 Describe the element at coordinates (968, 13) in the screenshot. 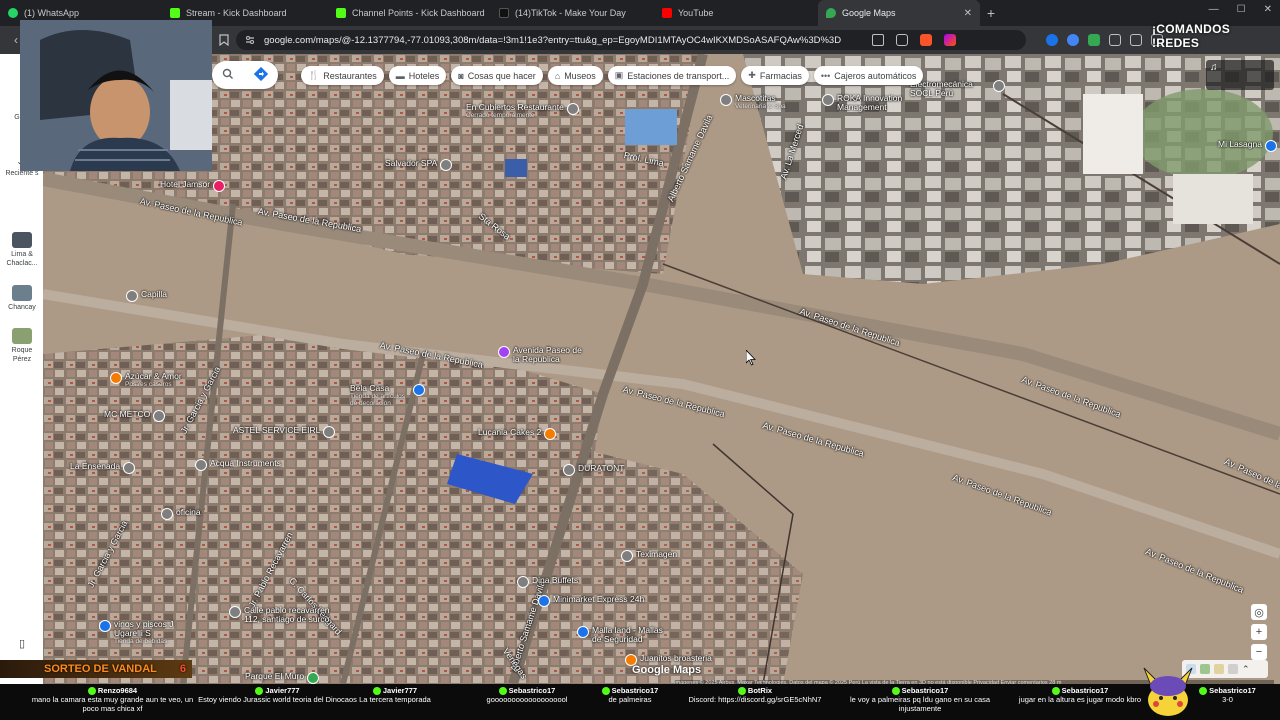

I see `close-tab-icon: ✕` at that location.